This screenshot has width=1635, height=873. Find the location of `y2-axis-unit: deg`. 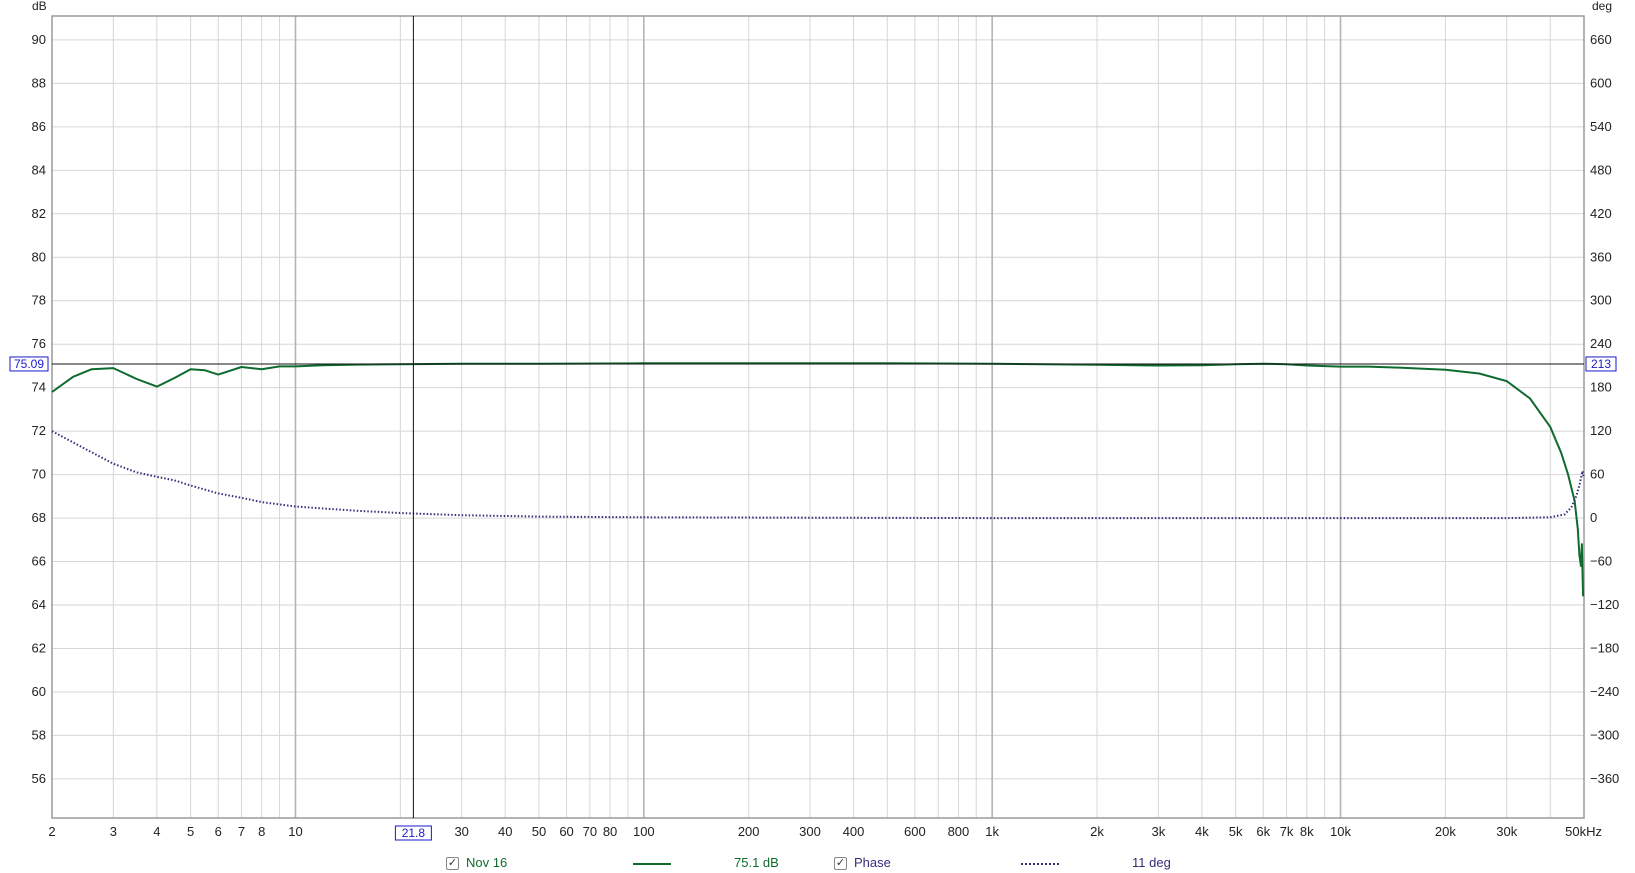

y2-axis-unit: deg is located at coordinates (1602, 6).